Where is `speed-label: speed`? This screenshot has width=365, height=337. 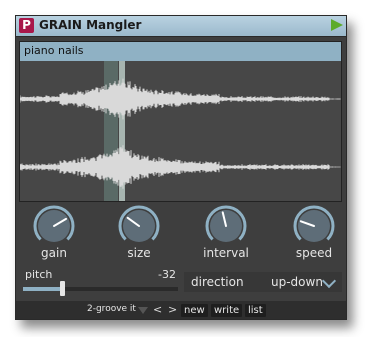
speed-label: speed is located at coordinates (314, 253).